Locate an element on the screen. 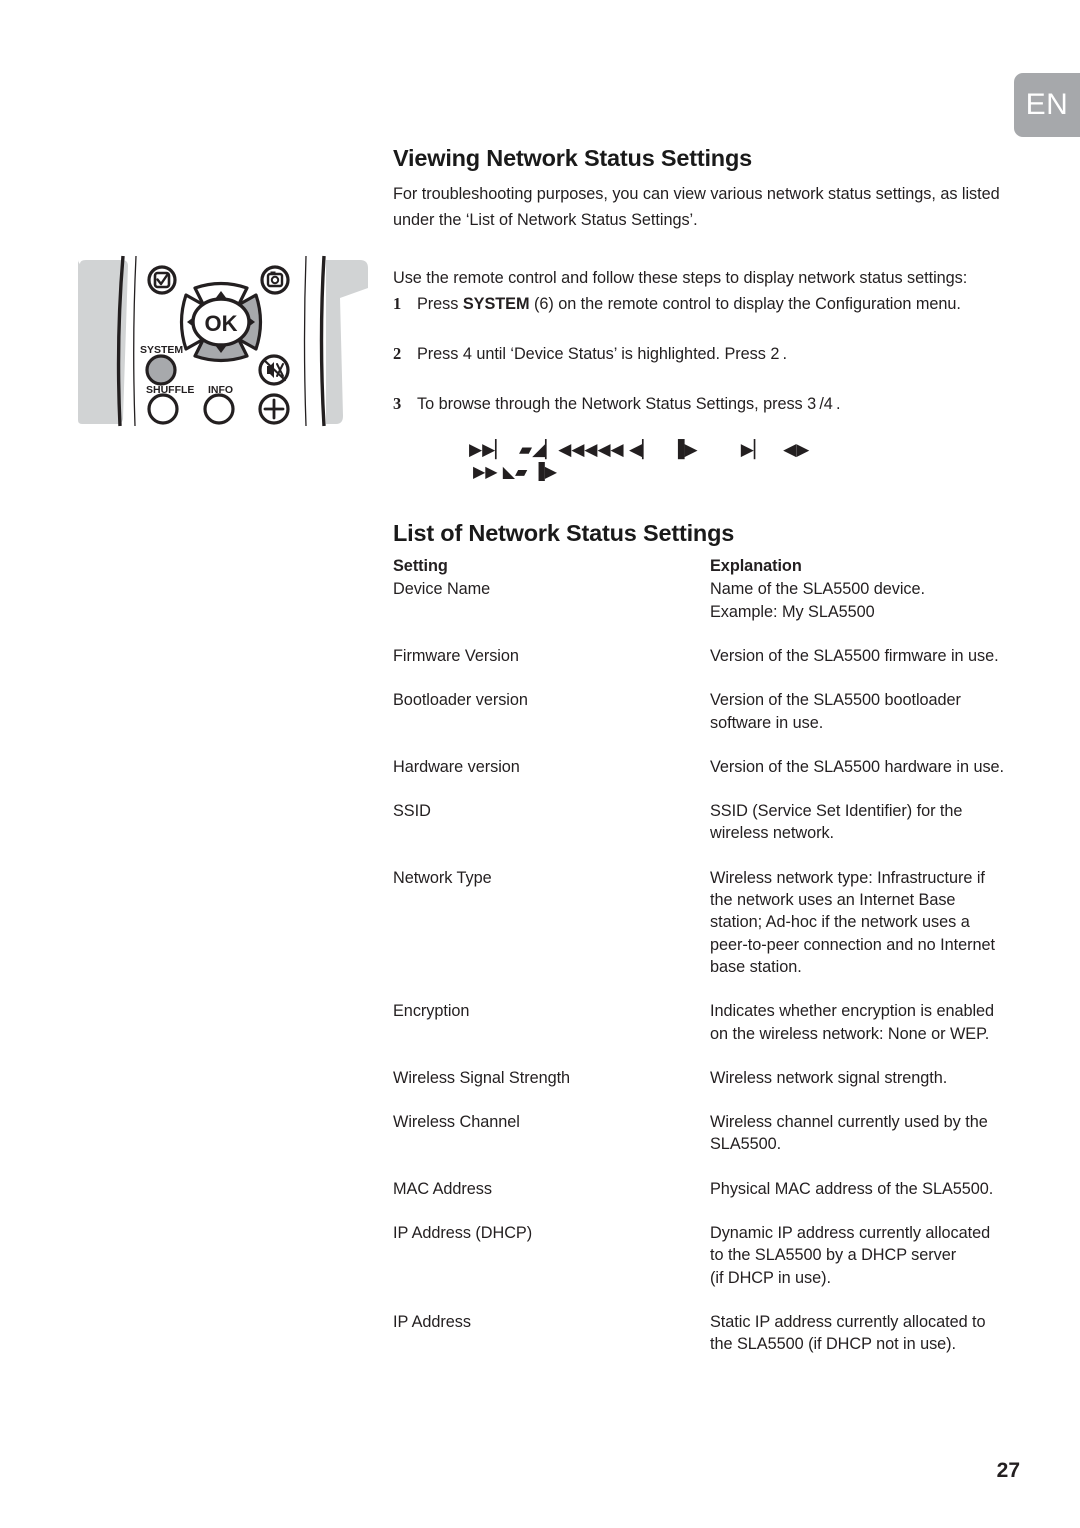 This screenshot has width=1080, height=1528. remote-left-divider is located at coordinates (135, 341).